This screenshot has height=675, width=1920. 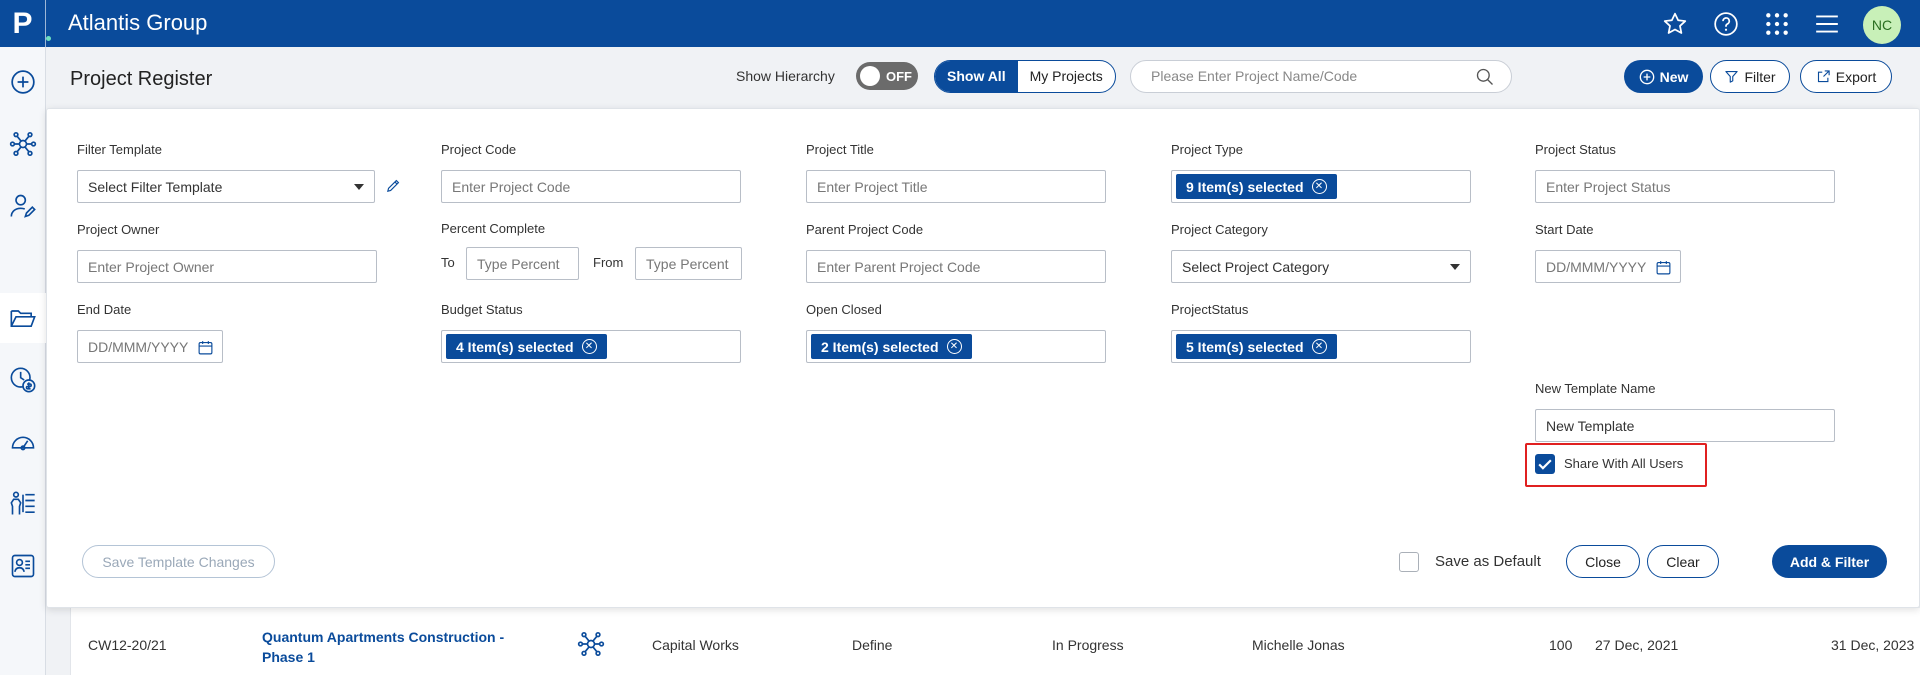 I want to click on app-logo: P, so click(x=25, y=23).